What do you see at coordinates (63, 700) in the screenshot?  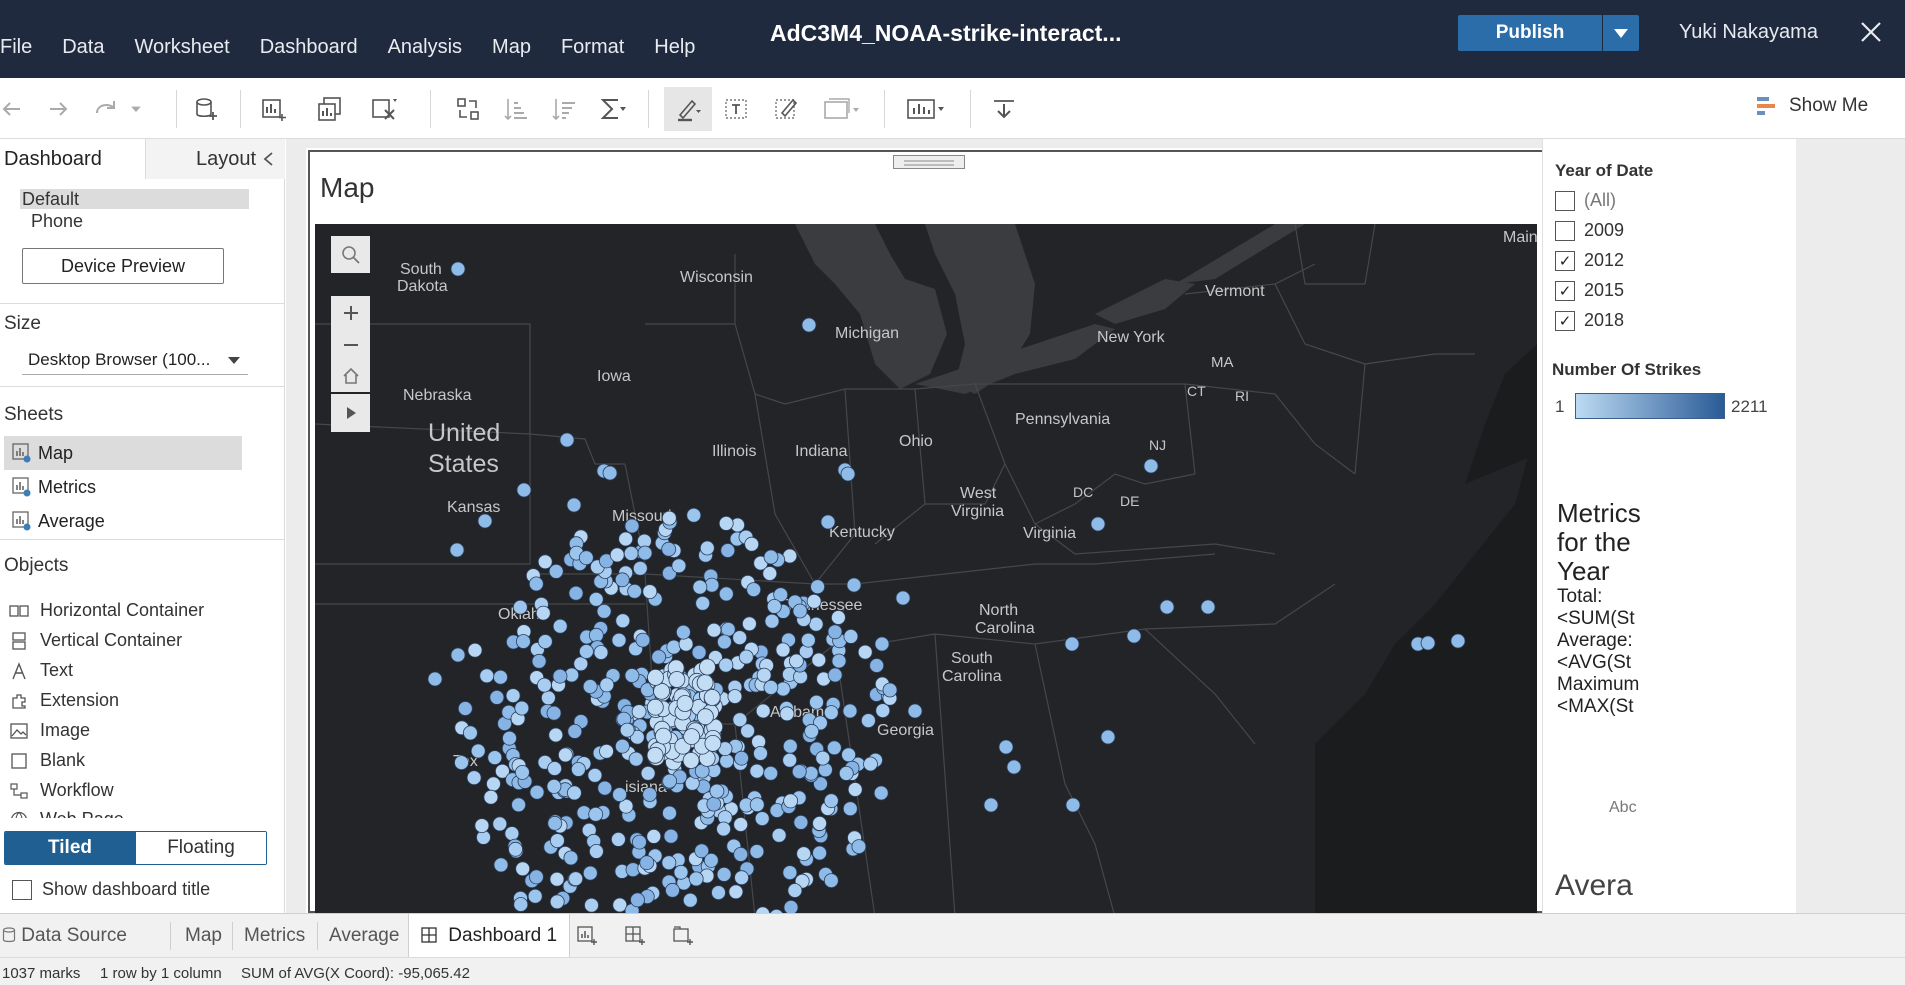 I see `object-extension: Extension` at bounding box center [63, 700].